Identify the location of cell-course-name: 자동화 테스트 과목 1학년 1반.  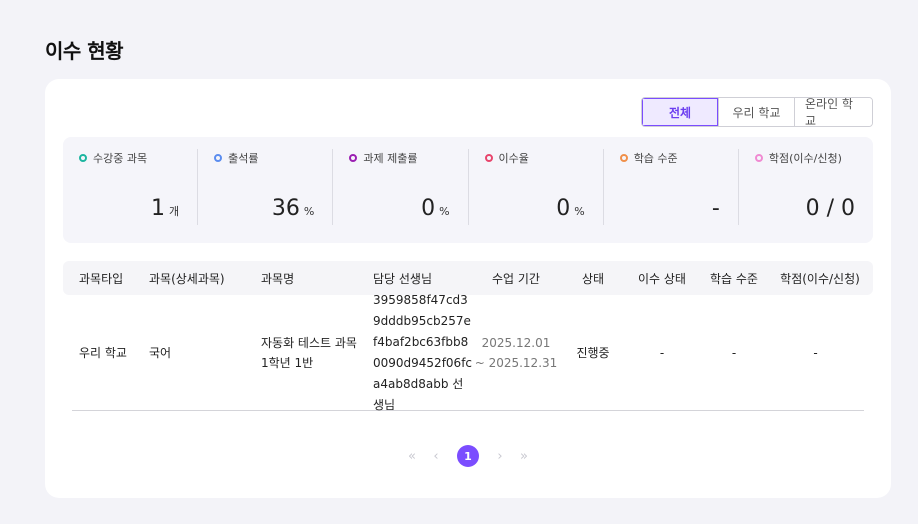
(309, 352).